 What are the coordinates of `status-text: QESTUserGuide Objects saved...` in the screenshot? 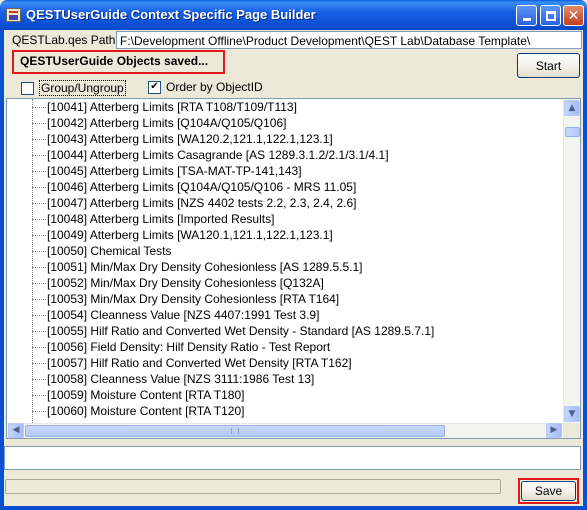 It's located at (114, 61).